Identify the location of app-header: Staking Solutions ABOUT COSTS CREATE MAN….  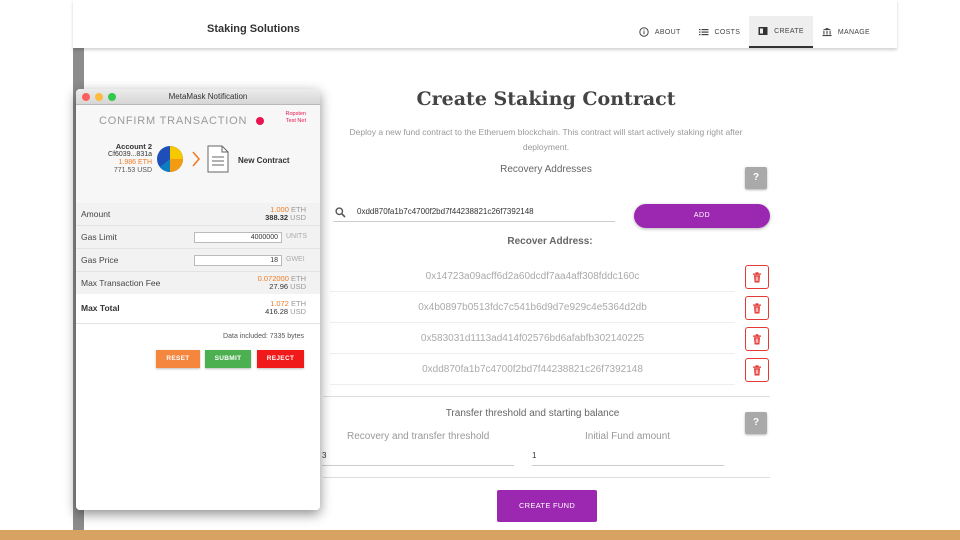
(485, 24).